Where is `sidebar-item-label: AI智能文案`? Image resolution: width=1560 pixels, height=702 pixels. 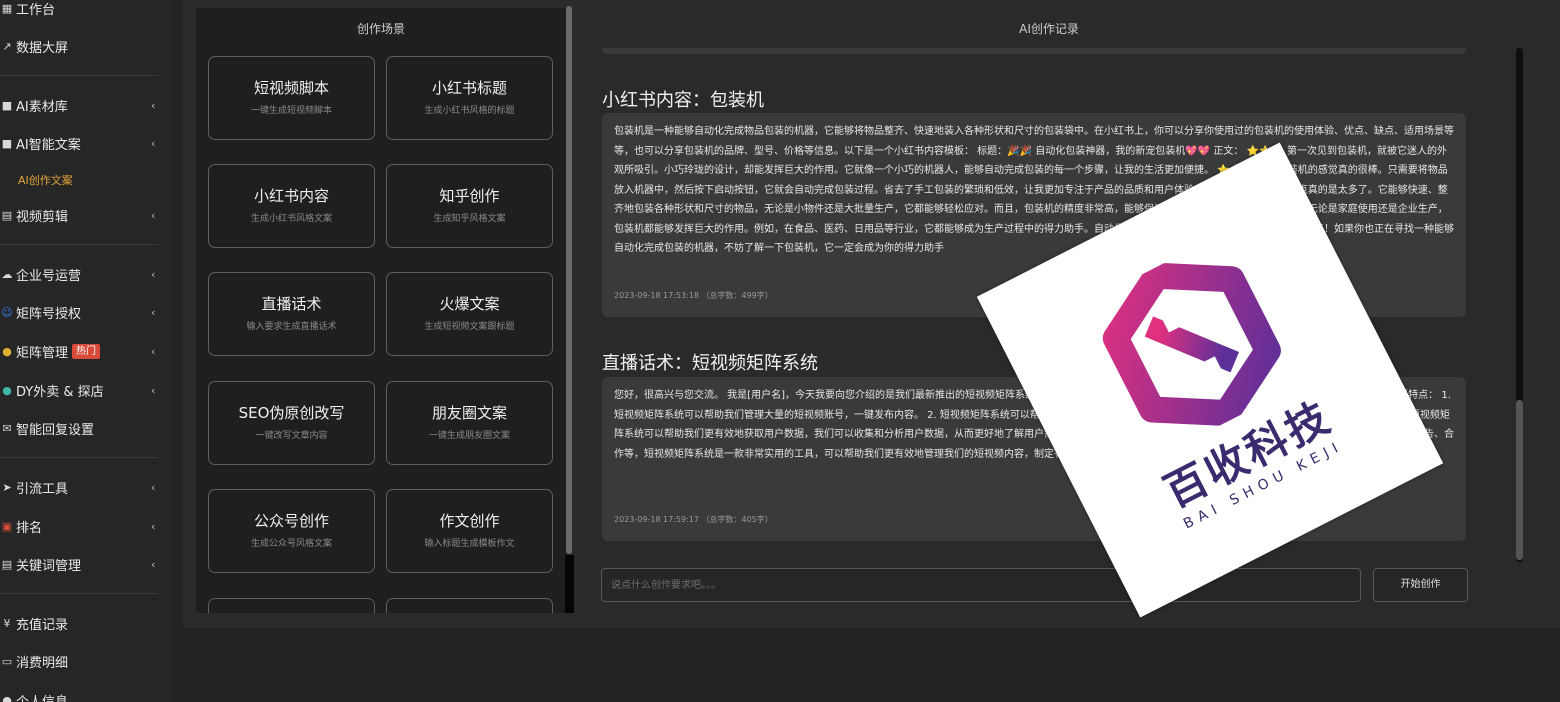 sidebar-item-label: AI智能文案 is located at coordinates (48, 145).